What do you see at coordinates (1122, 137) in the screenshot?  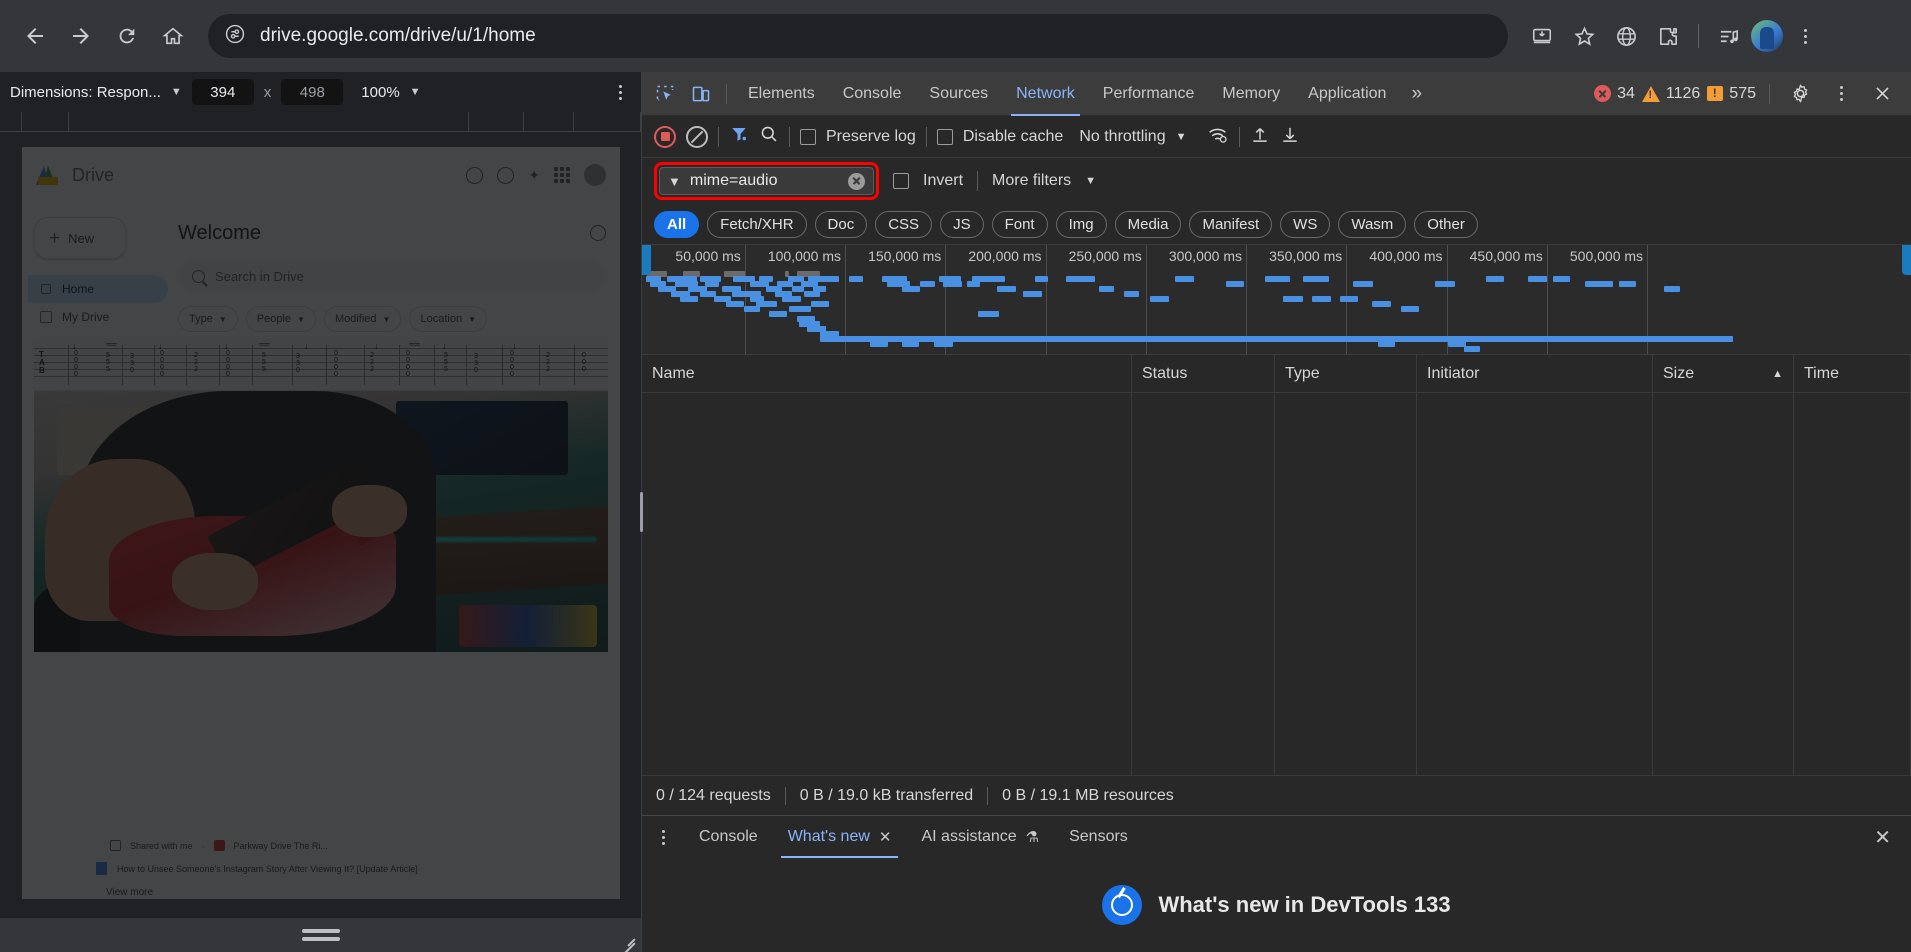 I see `throttling-select: No throttling` at bounding box center [1122, 137].